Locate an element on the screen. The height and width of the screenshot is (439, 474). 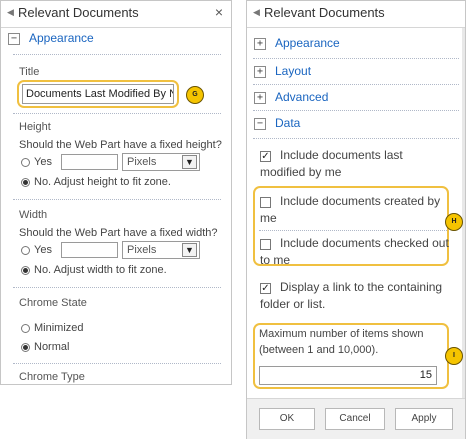
display-link-line1: Display a link to the containing is located at coordinates (361, 287).